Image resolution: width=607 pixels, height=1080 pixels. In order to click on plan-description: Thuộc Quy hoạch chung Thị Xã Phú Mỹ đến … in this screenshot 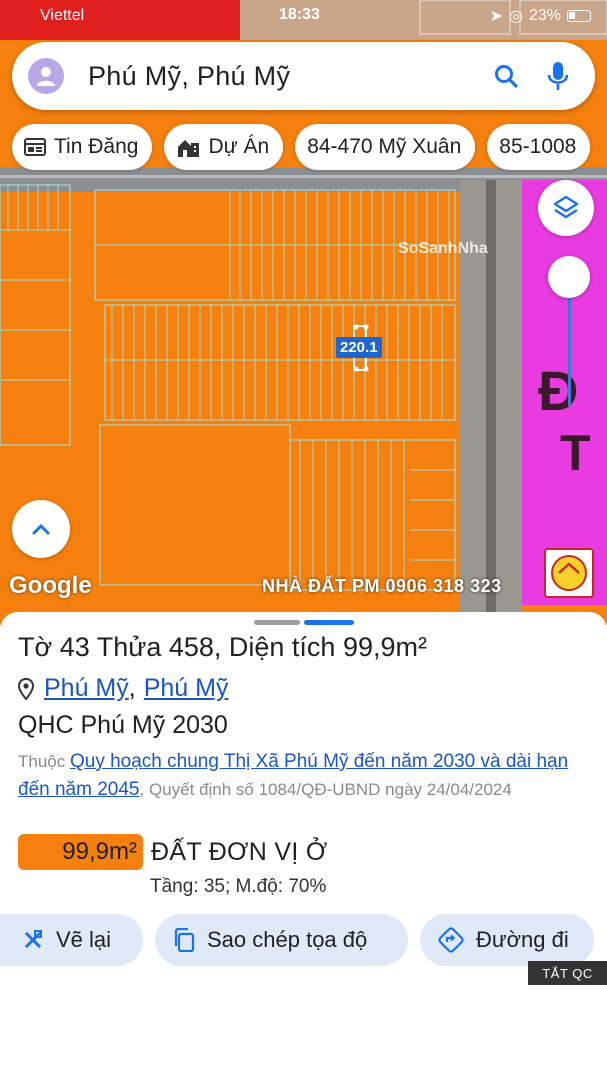, I will do `click(305, 776)`.